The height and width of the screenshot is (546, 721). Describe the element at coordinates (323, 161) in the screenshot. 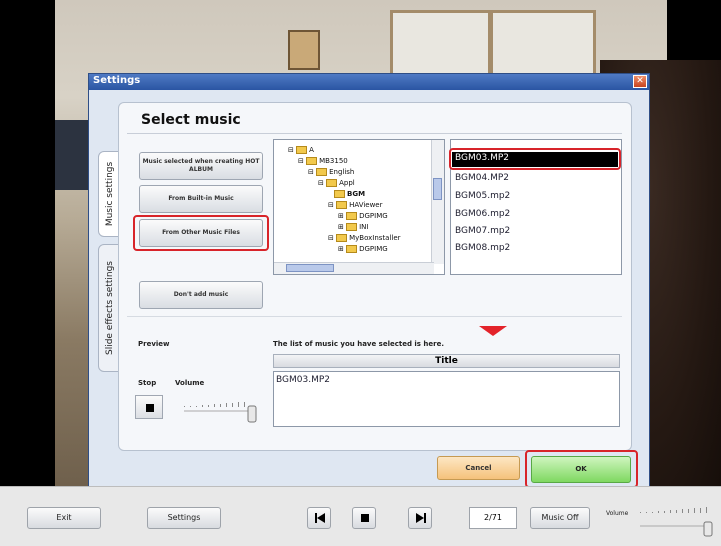

I see `tree-node: ⊟ MB3150` at that location.